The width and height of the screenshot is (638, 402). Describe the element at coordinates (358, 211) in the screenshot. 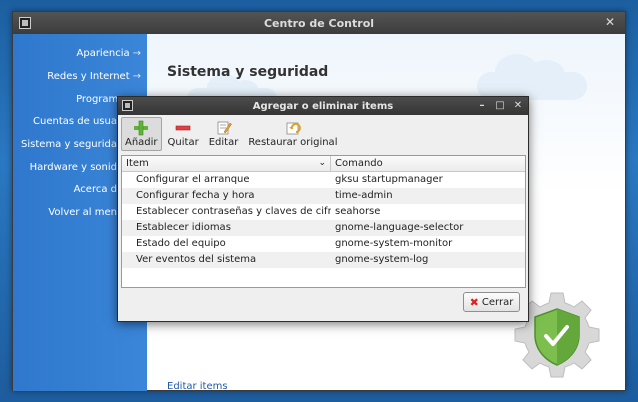

I see `cell-command: seahorse` at that location.